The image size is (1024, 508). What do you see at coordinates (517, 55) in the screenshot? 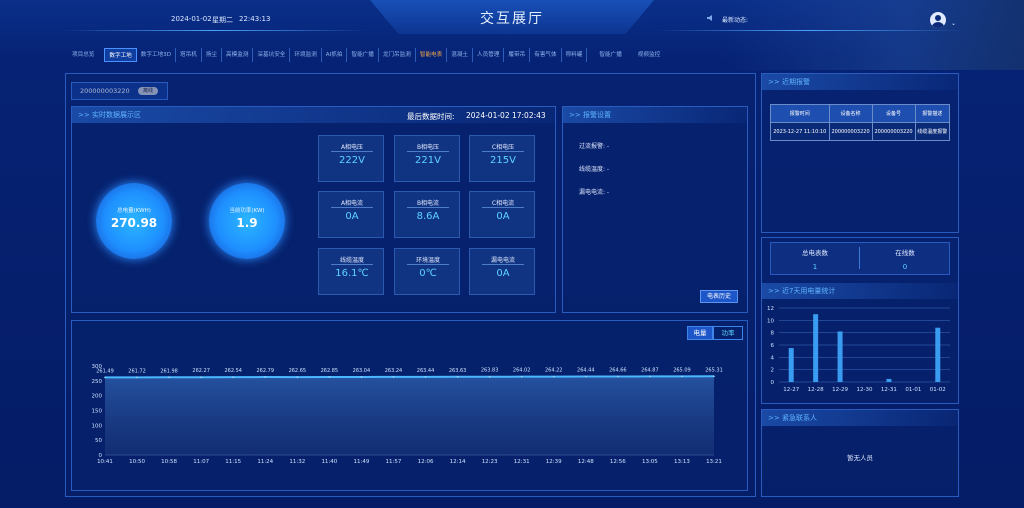
I see `nav-item-14: 履带吊` at bounding box center [517, 55].